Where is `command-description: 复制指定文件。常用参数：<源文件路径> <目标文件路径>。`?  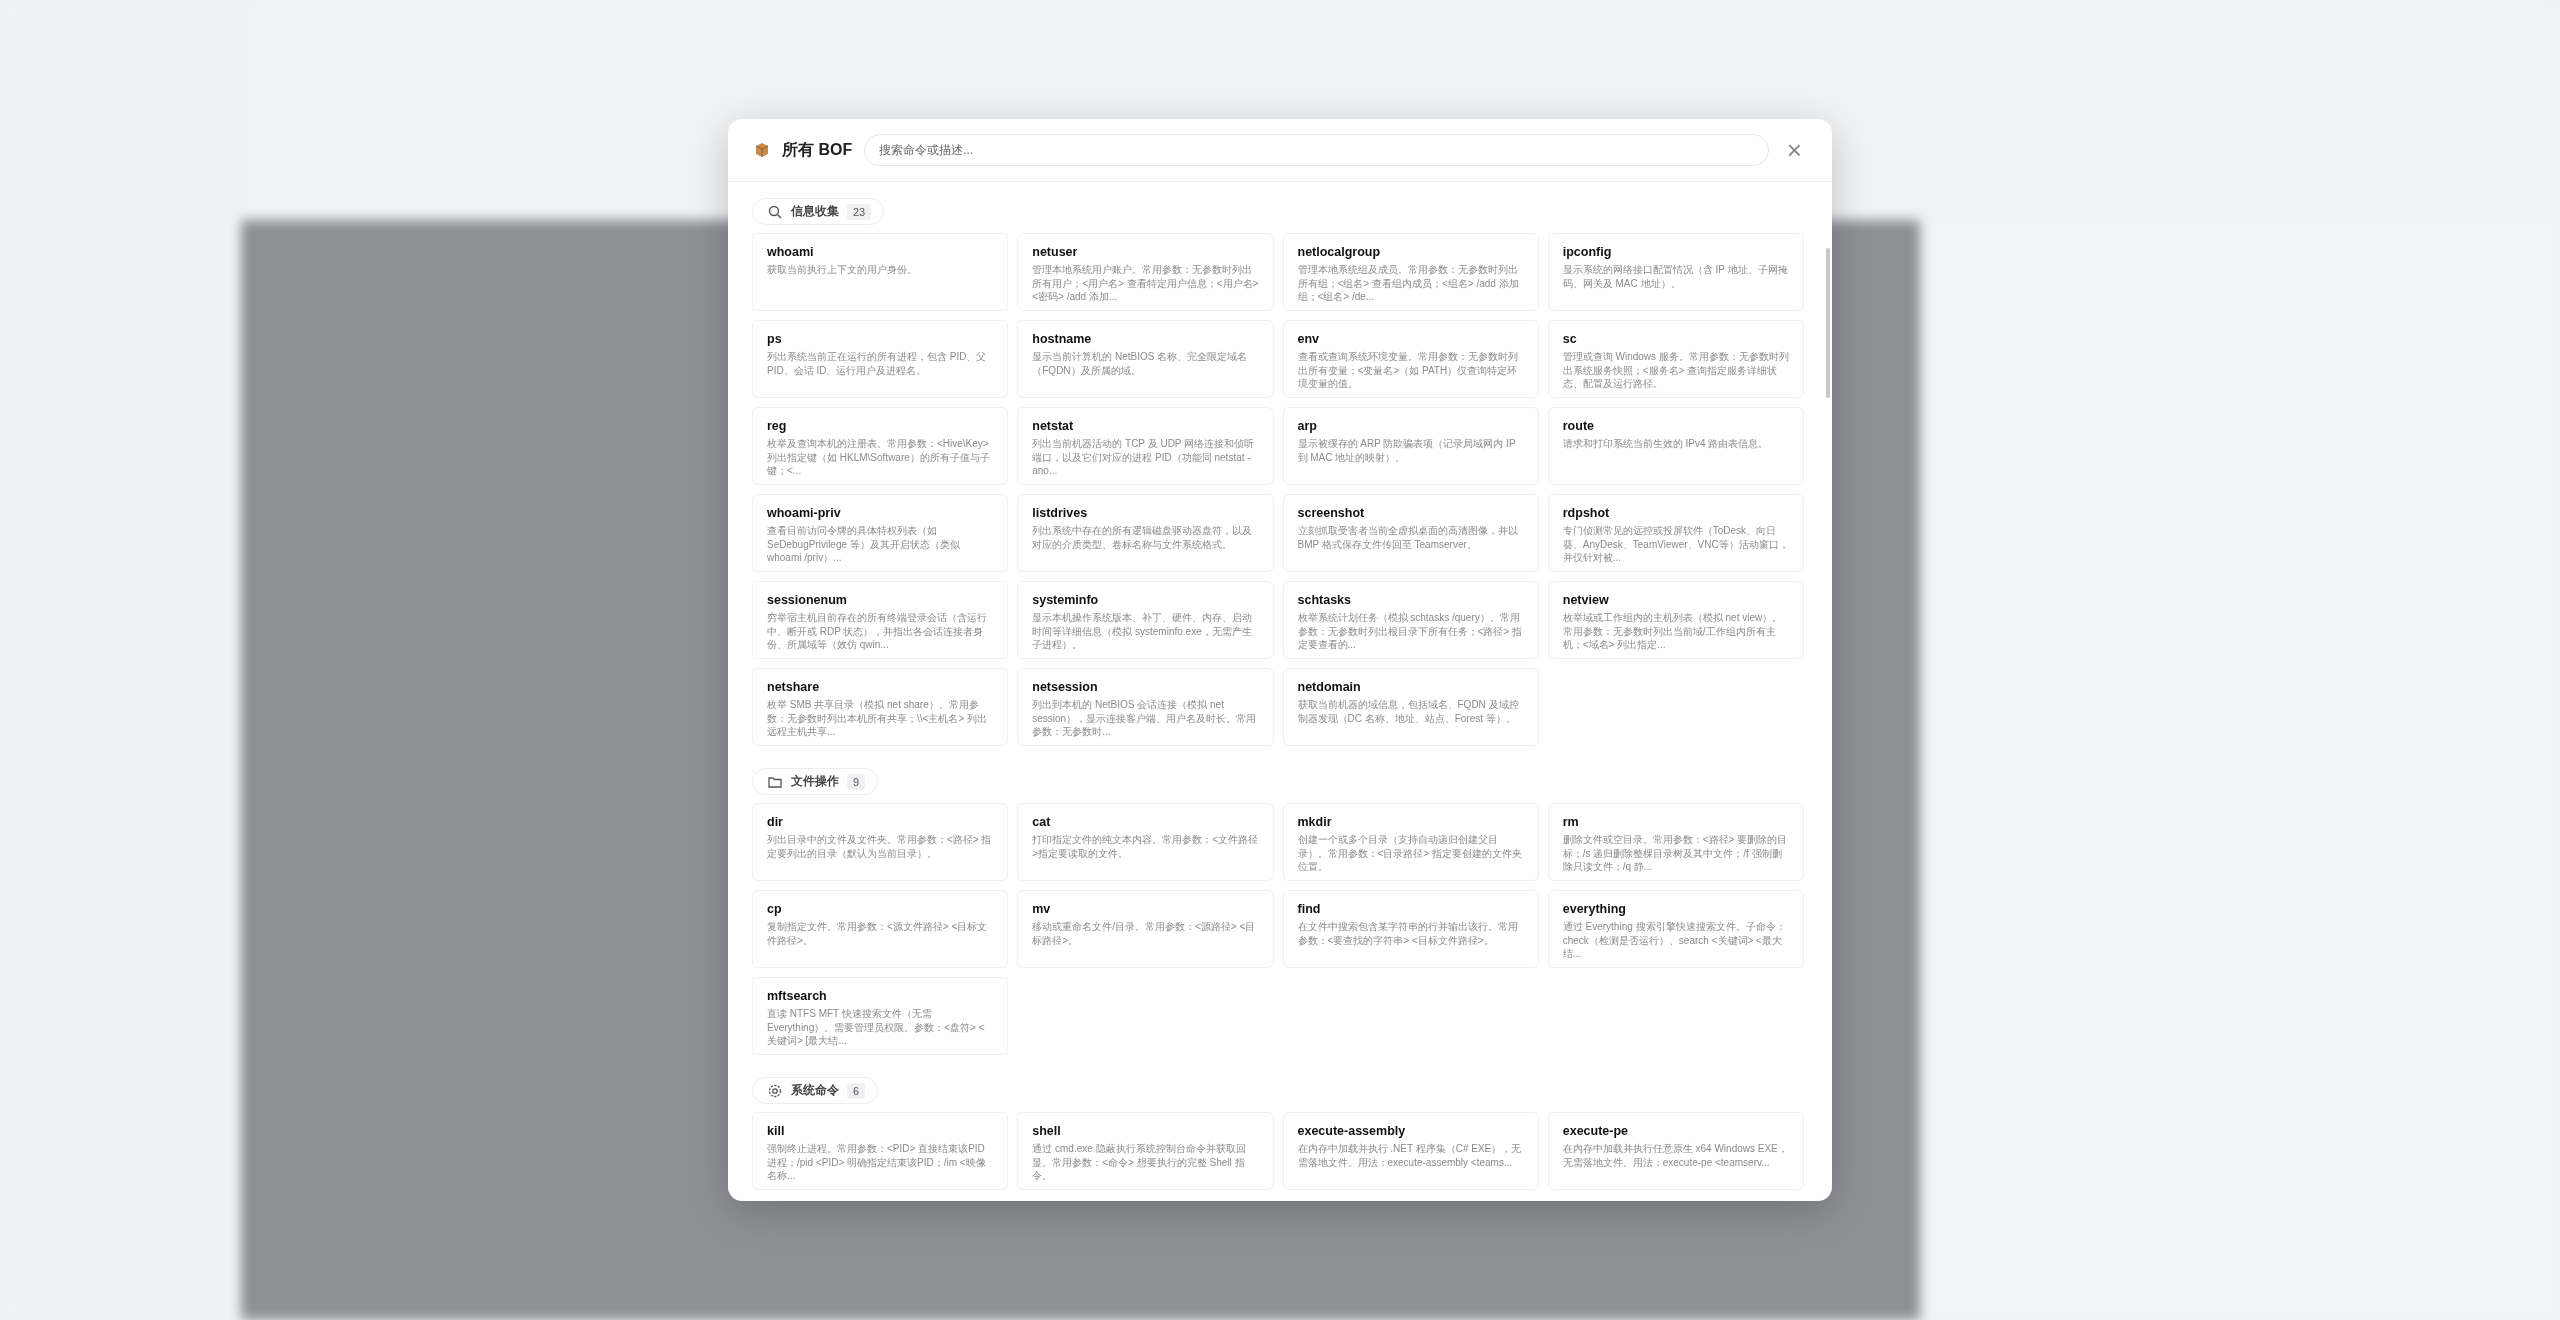
command-description: 复制指定文件。常用参数：<源文件路径> <目标文件路径>。 is located at coordinates (878, 933).